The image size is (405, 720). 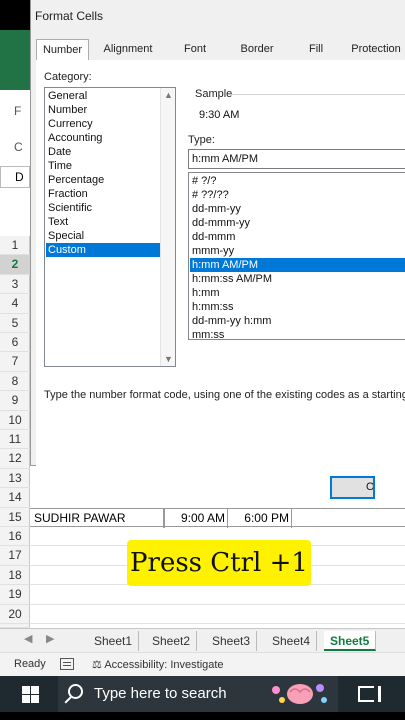 What do you see at coordinates (15, 517) in the screenshot?
I see `row-number: 15` at bounding box center [15, 517].